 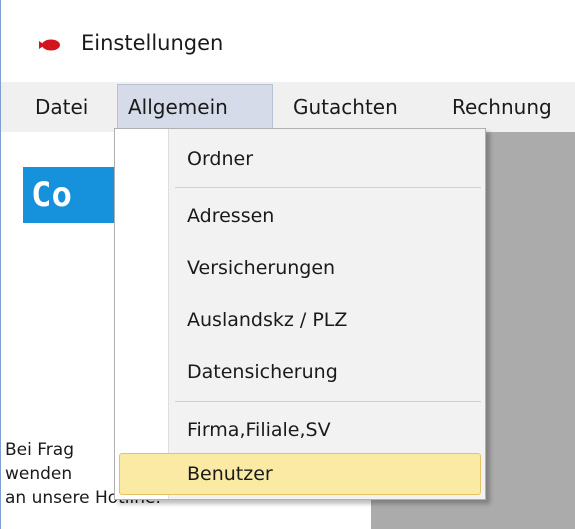 What do you see at coordinates (73, 195) in the screenshot?
I see `logo: Co` at bounding box center [73, 195].